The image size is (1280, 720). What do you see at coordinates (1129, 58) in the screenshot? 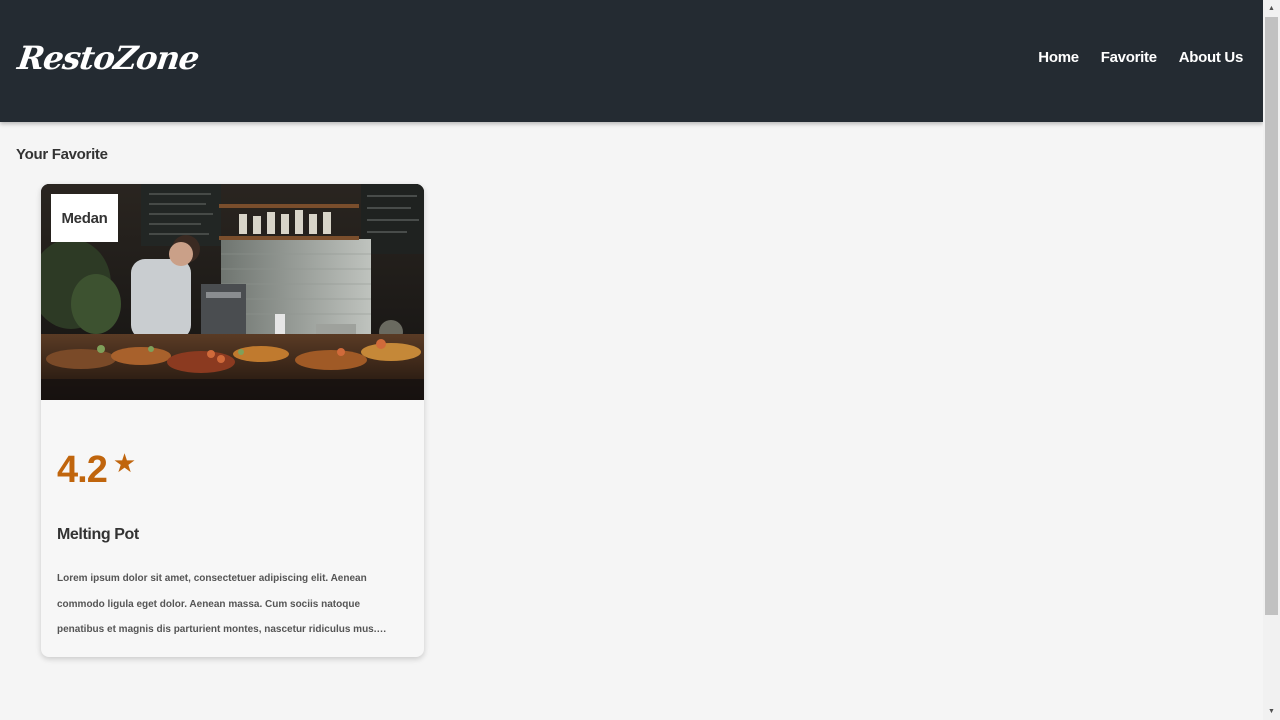
I see `nav-favorite-link: Favorite` at bounding box center [1129, 58].